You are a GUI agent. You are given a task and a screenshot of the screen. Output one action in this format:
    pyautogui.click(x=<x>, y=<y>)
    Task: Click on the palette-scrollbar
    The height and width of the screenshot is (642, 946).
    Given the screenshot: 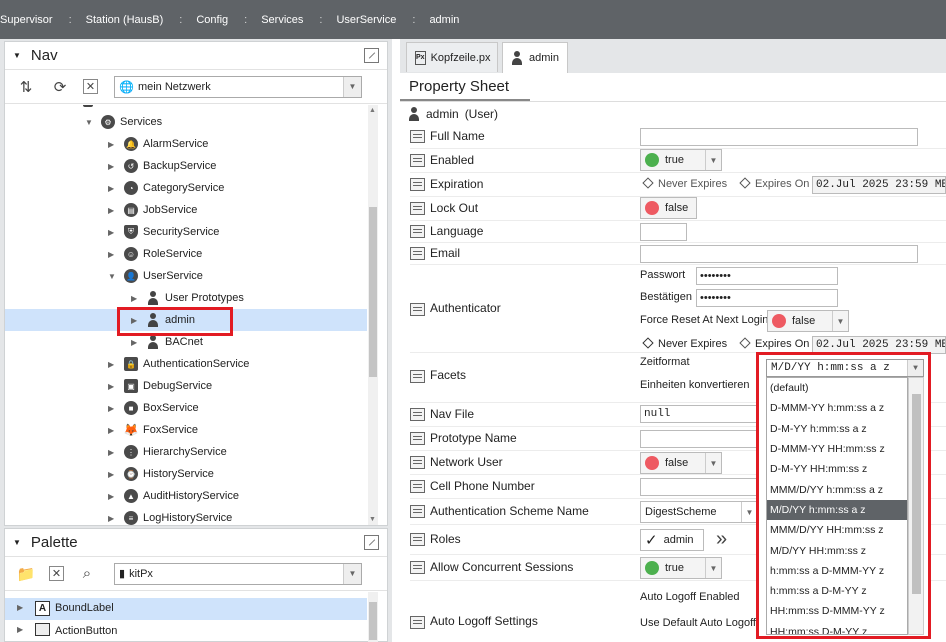 What is the action you would take?
    pyautogui.click(x=373, y=617)
    